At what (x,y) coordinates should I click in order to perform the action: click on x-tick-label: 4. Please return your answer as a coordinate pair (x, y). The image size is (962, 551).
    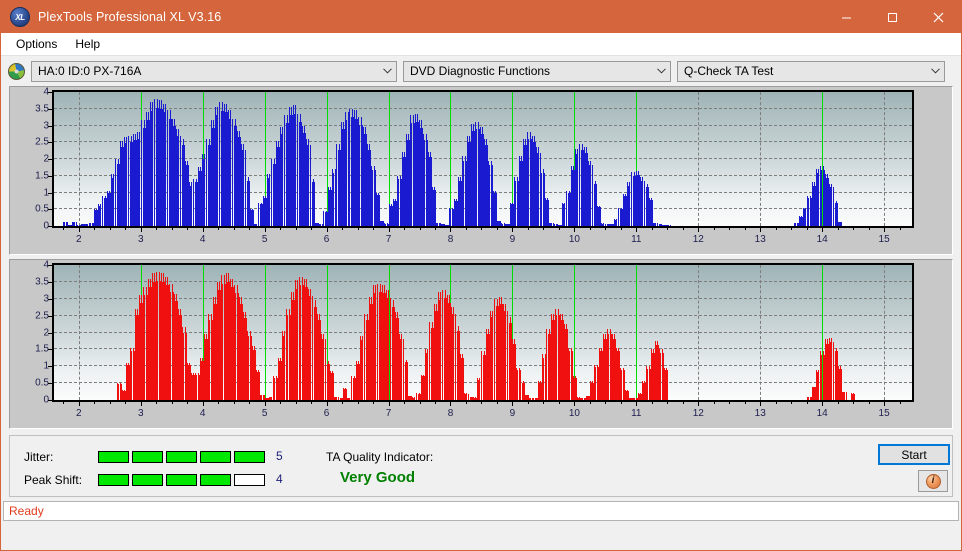
    Looking at the image, I should click on (202, 239).